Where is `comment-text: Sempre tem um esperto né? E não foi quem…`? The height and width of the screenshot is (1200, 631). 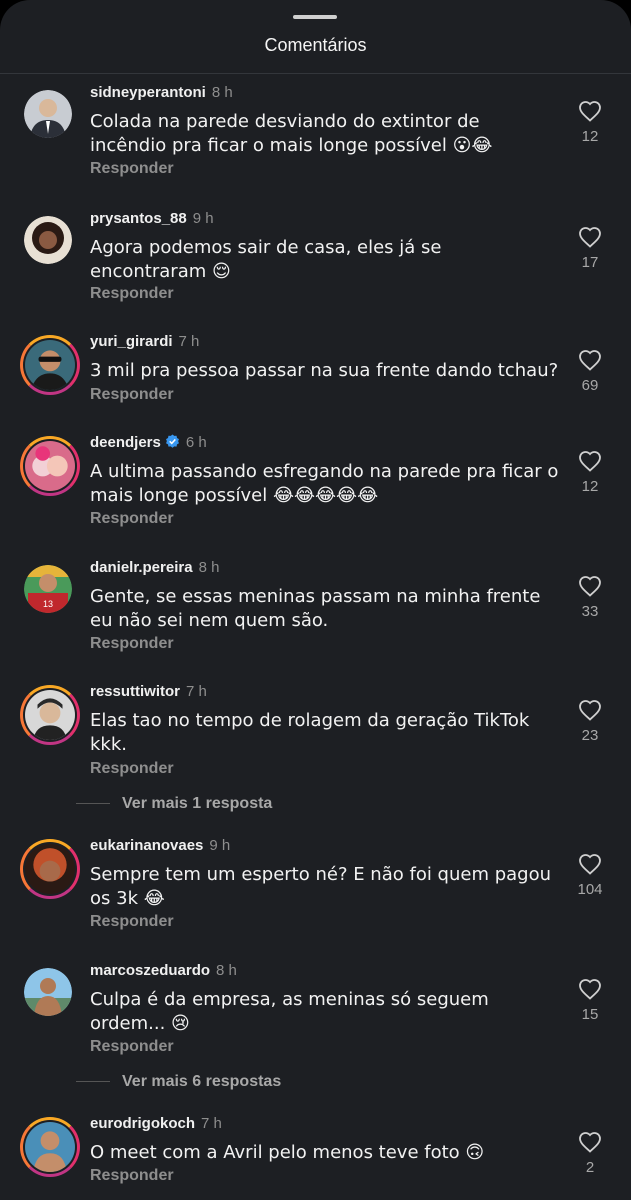 comment-text: Sempre tem um esperto né? E não foi quem… is located at coordinates (321, 886).